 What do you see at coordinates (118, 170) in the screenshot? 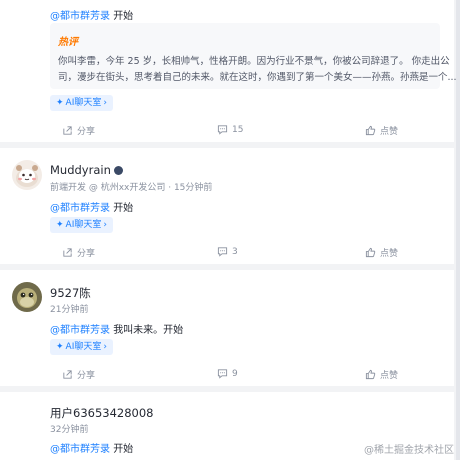
I see `level-badge-icon` at bounding box center [118, 170].